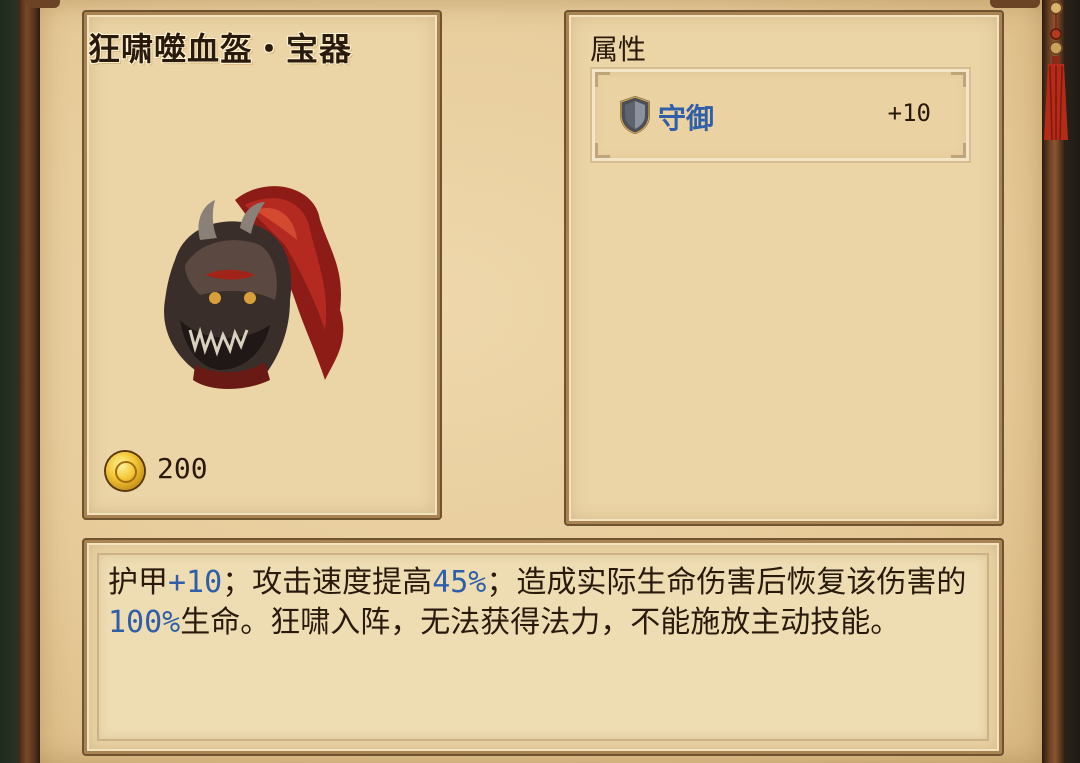 The height and width of the screenshot is (763, 1080). I want to click on scroll-knob-left, so click(43, 4).